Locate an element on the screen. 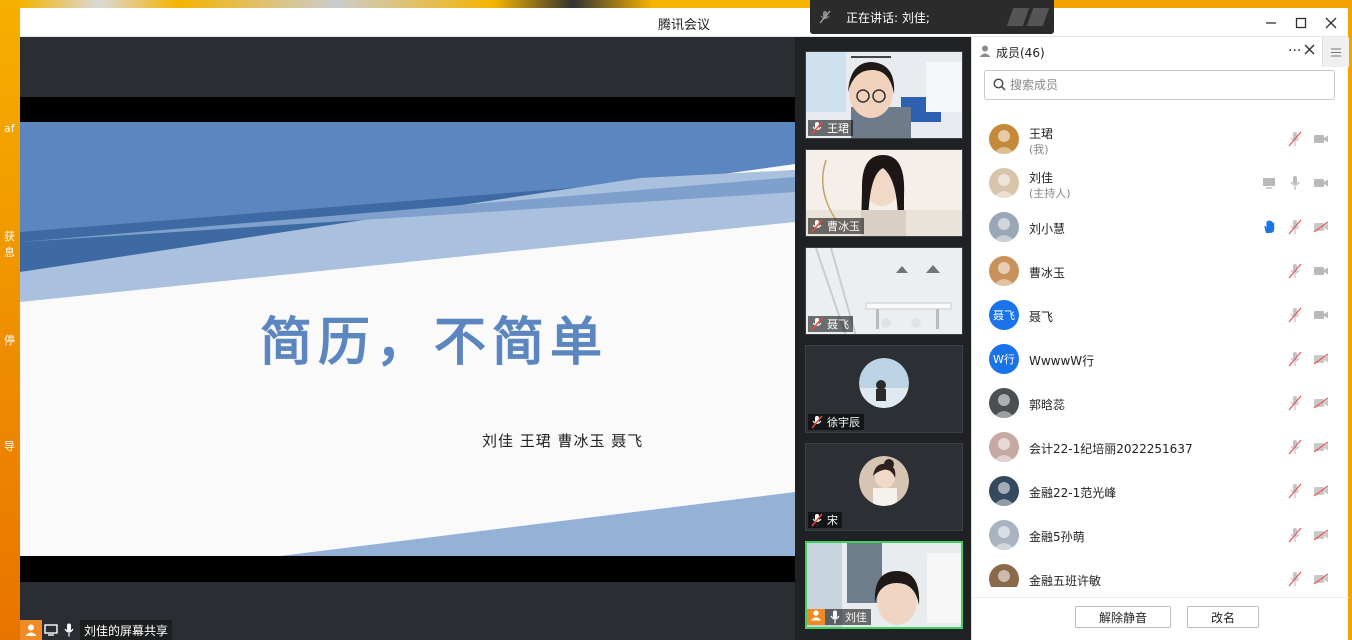 The height and width of the screenshot is (640, 1352). close-panel-button is located at coordinates (1309, 50).